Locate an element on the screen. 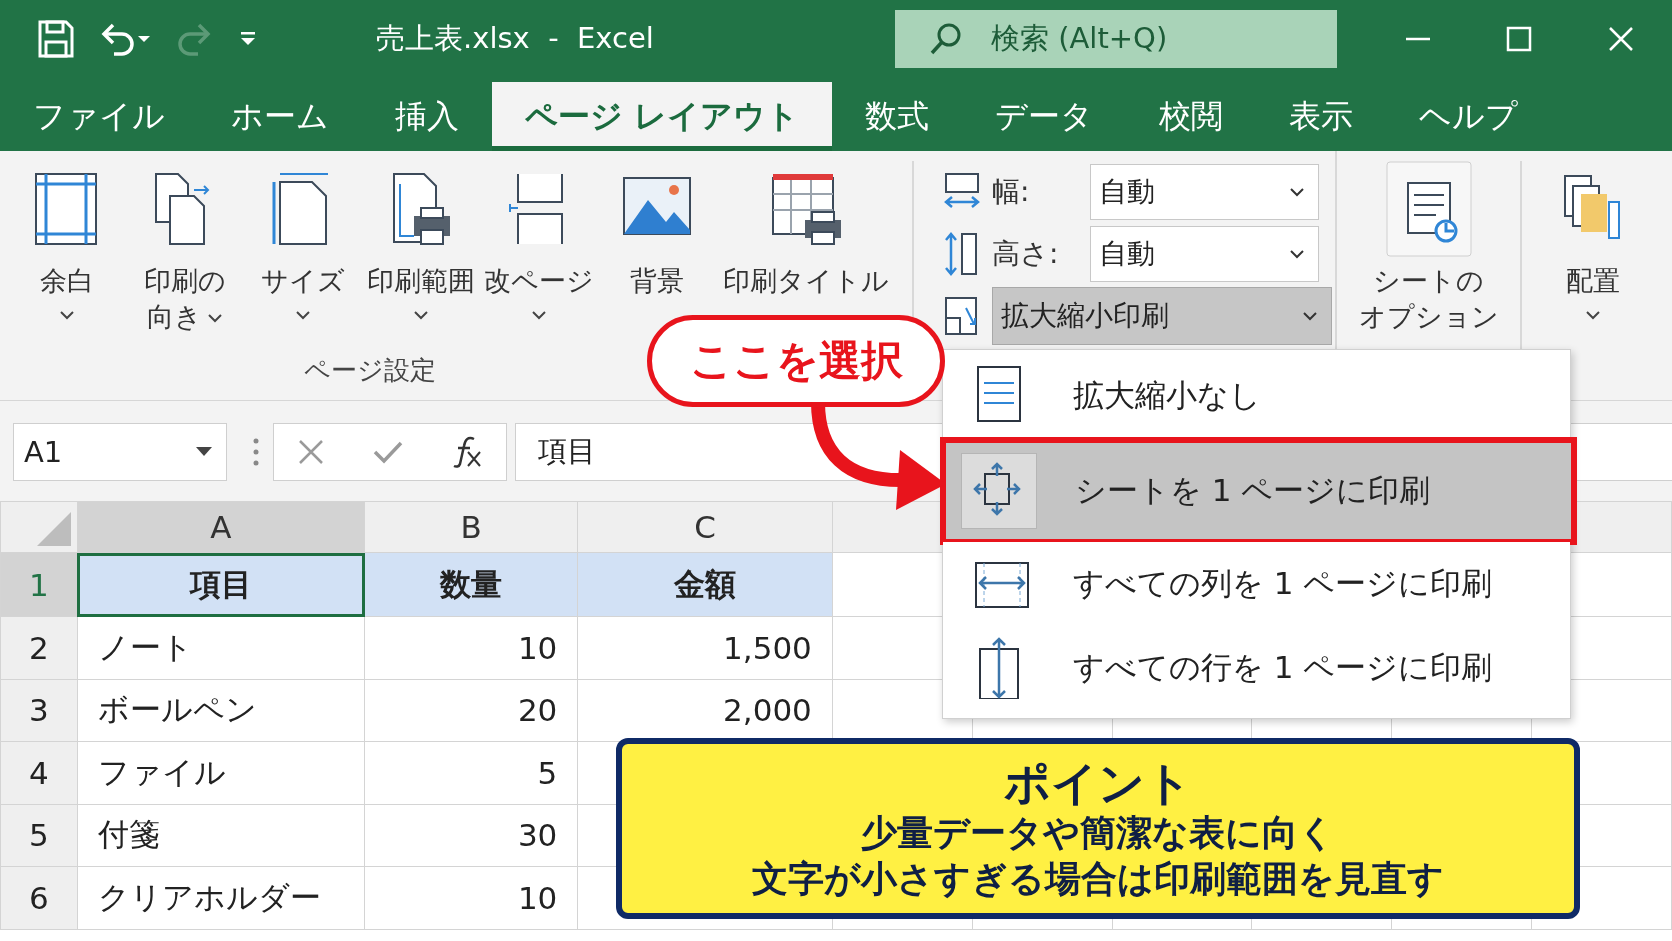  name-box: A1 is located at coordinates (120, 452).